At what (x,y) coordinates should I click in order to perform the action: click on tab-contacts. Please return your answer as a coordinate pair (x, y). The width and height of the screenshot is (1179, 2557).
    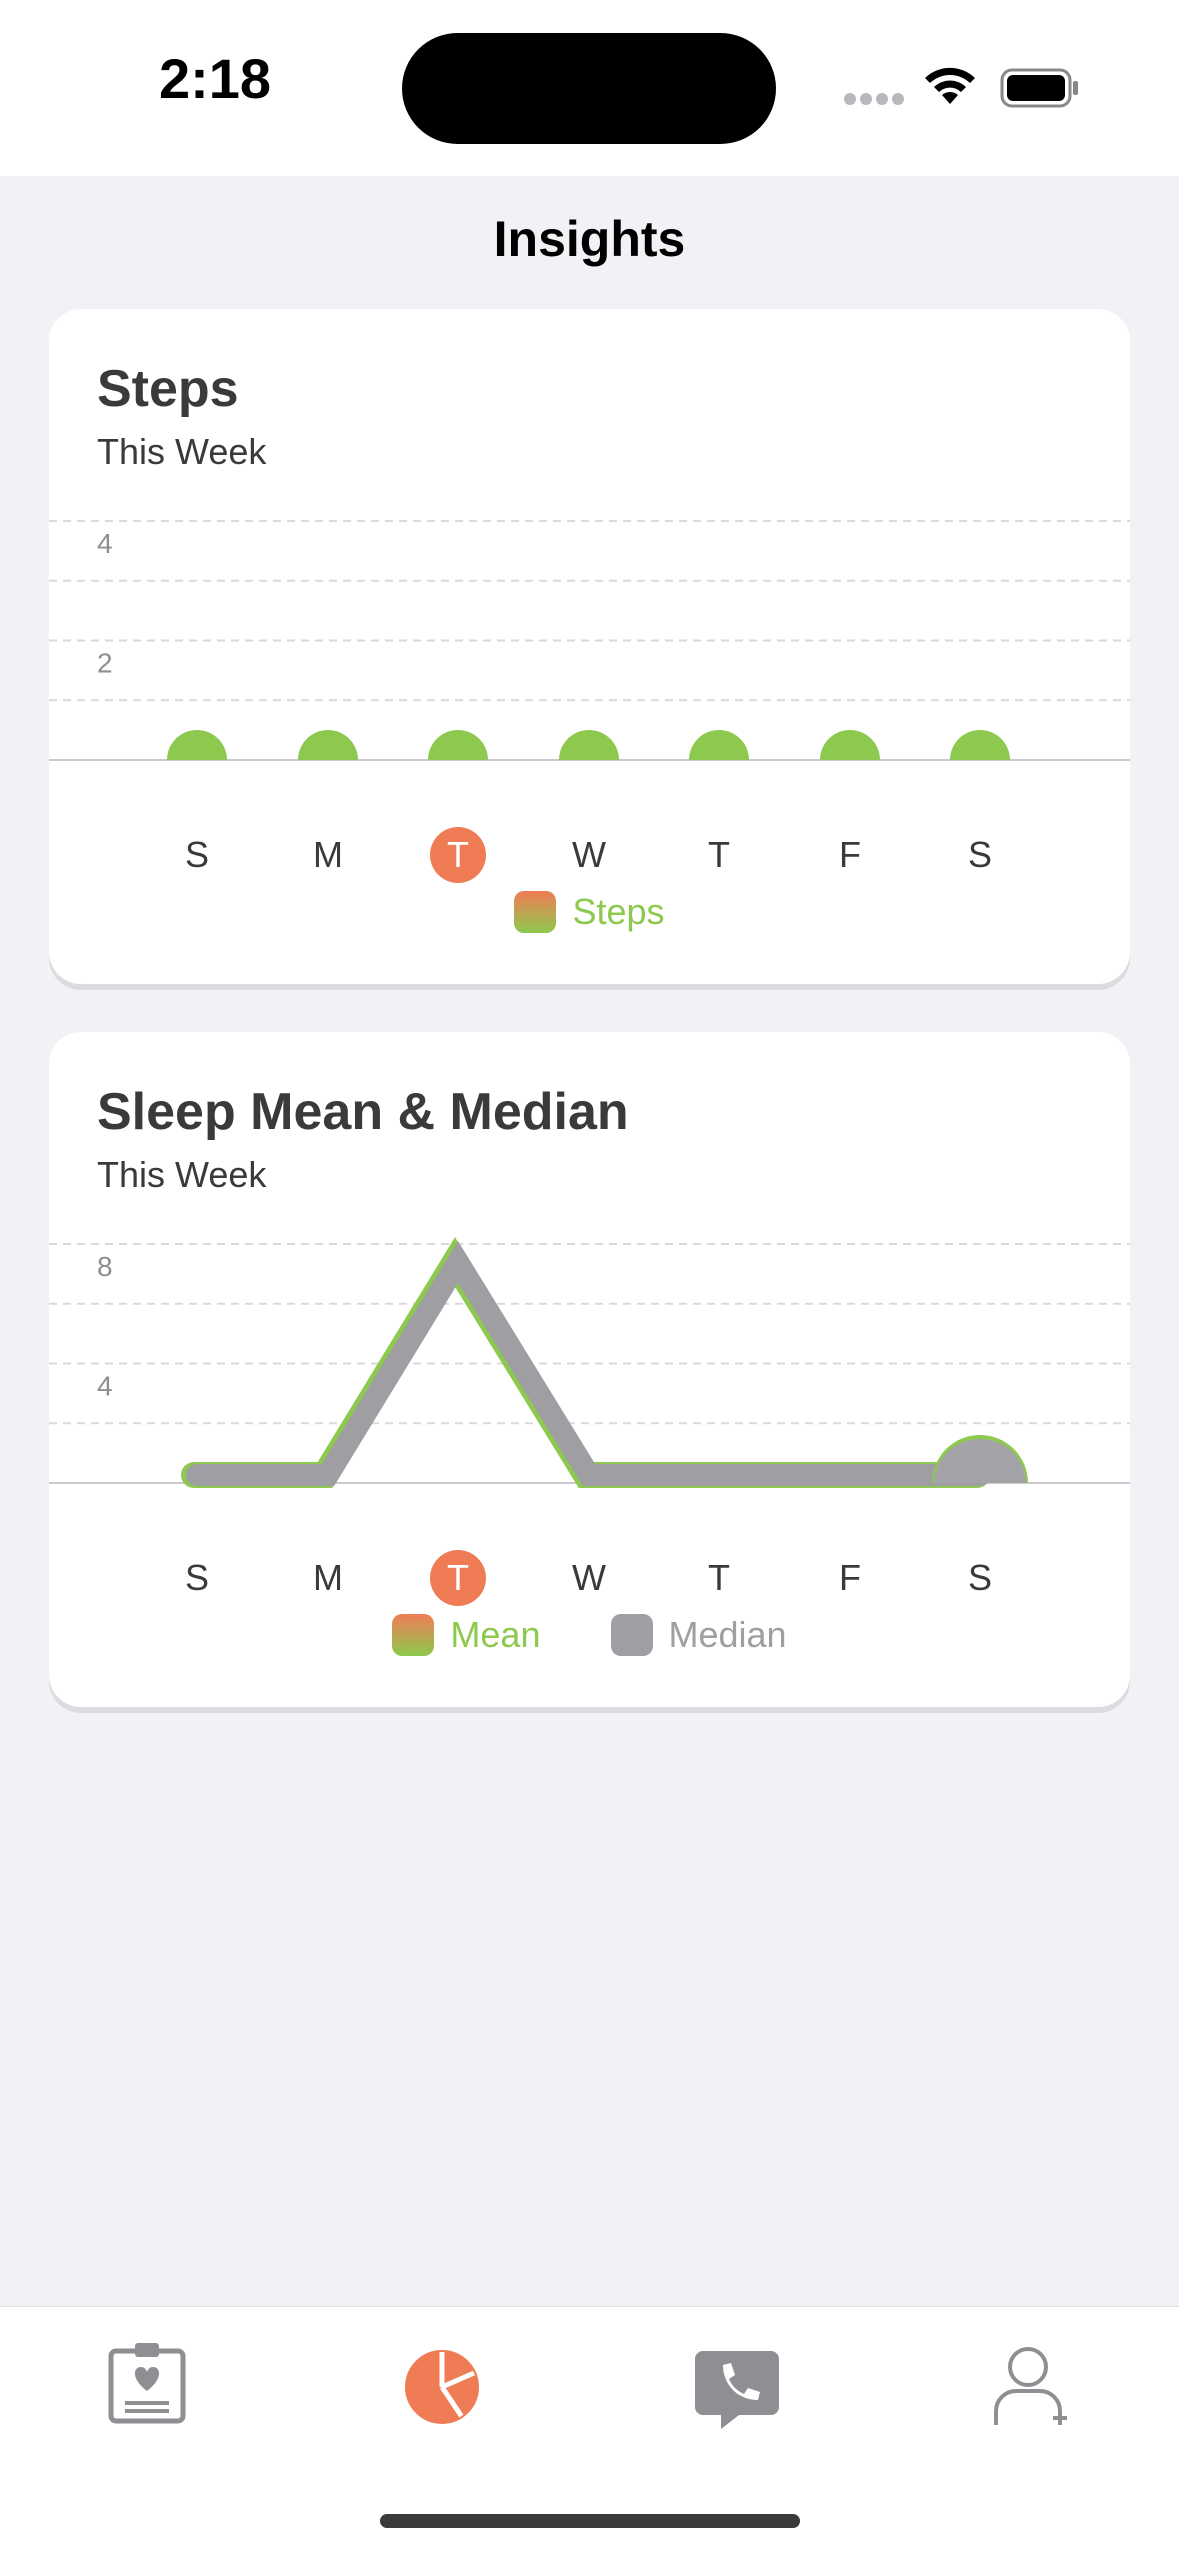
    Looking at the image, I should click on (737, 2387).